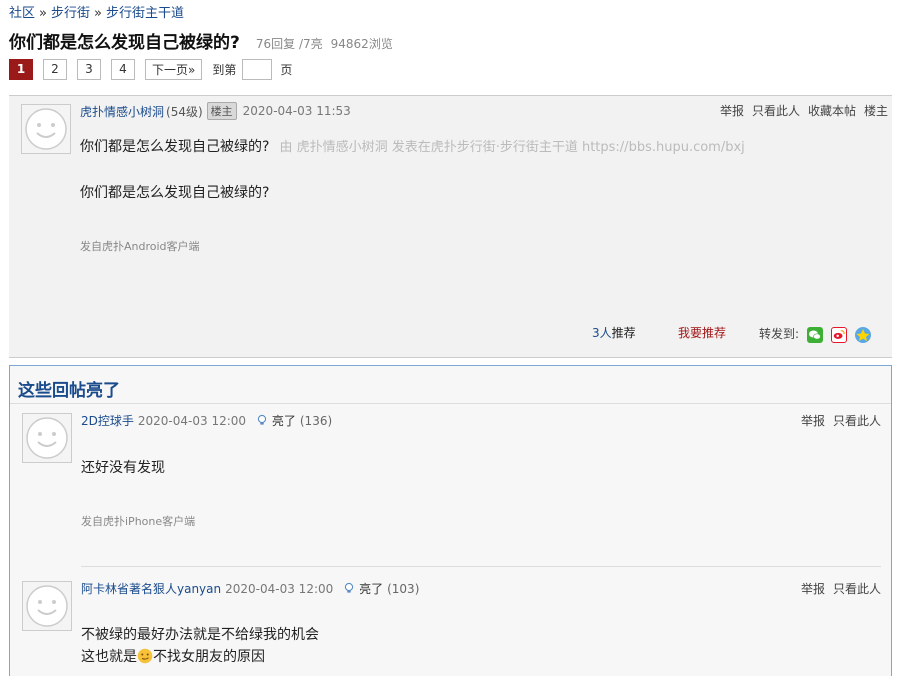  I want to click on post-actions: 举报 只看此人 收藏本帖 楼主, so click(800, 110).